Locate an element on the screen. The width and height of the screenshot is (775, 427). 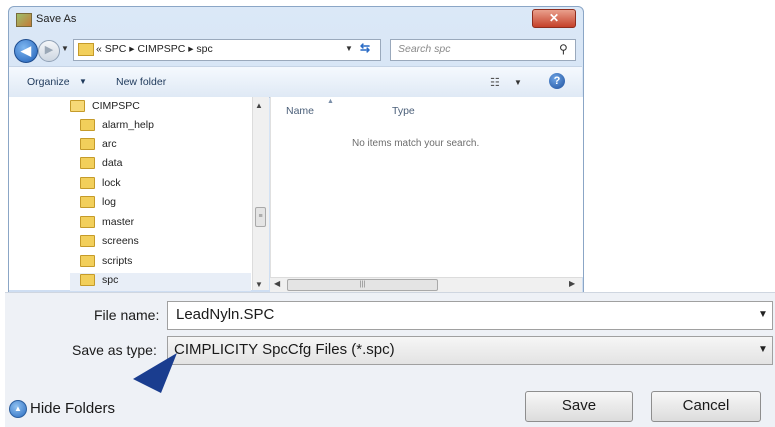
views-dropdown-icon: ▼ is located at coordinates (518, 82).